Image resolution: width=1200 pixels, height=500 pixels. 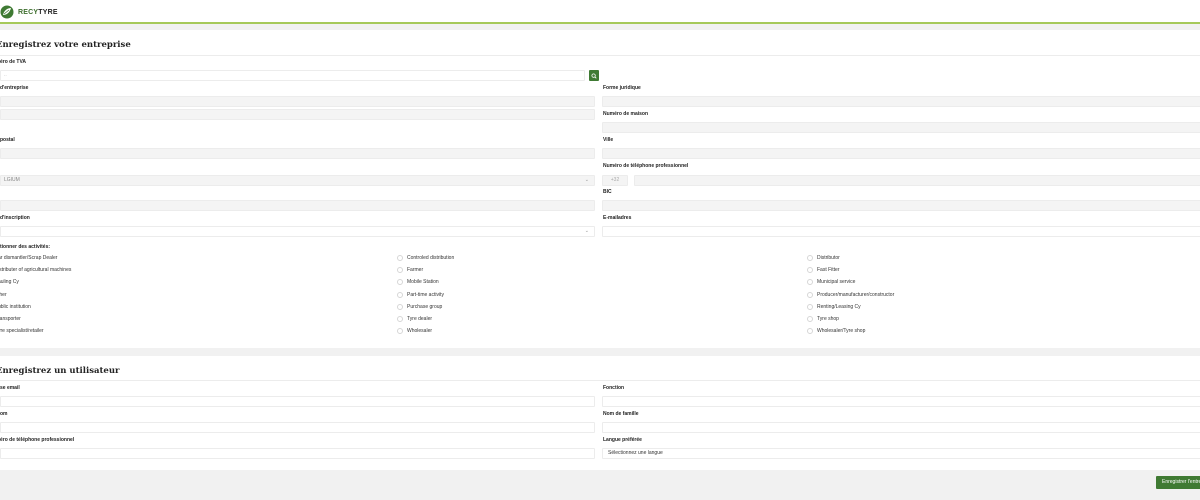 What do you see at coordinates (414, 331) in the screenshot?
I see `activity-option: Wholesaler` at bounding box center [414, 331].